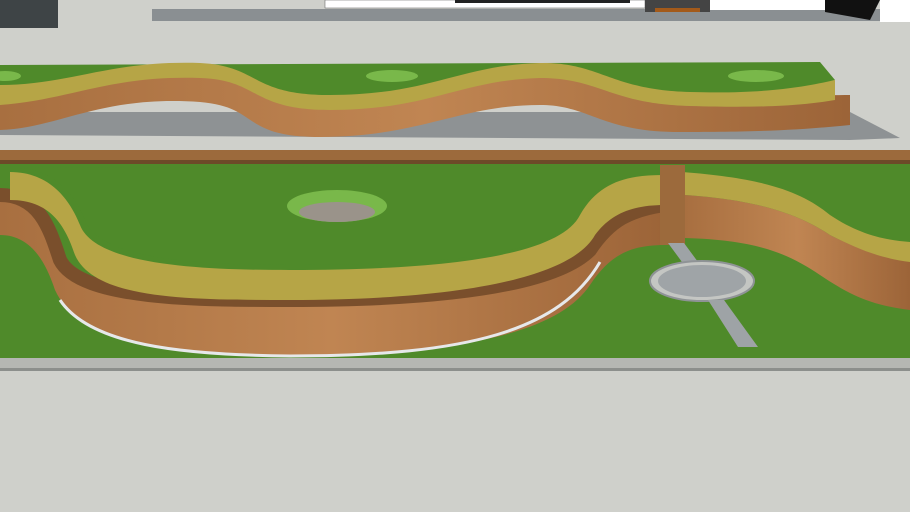  Describe the element at coordinates (337, 212) in the screenshot. I see `tree-ring-gravel` at that location.